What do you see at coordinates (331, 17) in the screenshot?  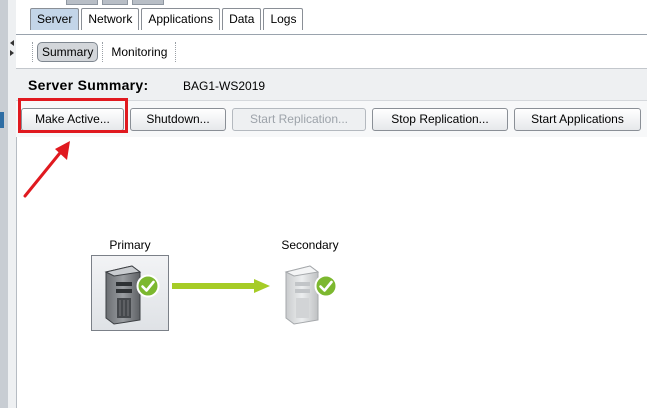 I see `top-tab-bar: Server Network Applications Data Logs` at bounding box center [331, 17].